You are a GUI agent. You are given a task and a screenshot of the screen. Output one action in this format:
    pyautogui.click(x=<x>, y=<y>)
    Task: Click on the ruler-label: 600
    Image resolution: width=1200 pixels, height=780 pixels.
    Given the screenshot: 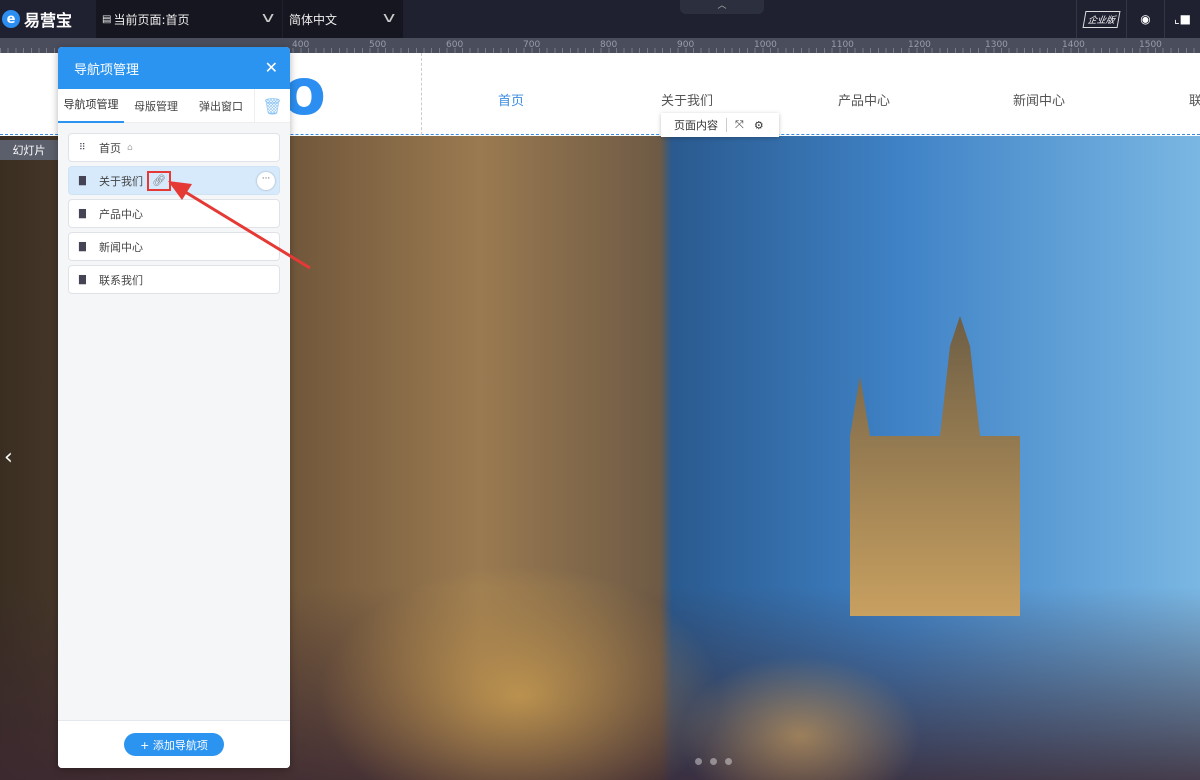 What is the action you would take?
    pyautogui.click(x=455, y=45)
    